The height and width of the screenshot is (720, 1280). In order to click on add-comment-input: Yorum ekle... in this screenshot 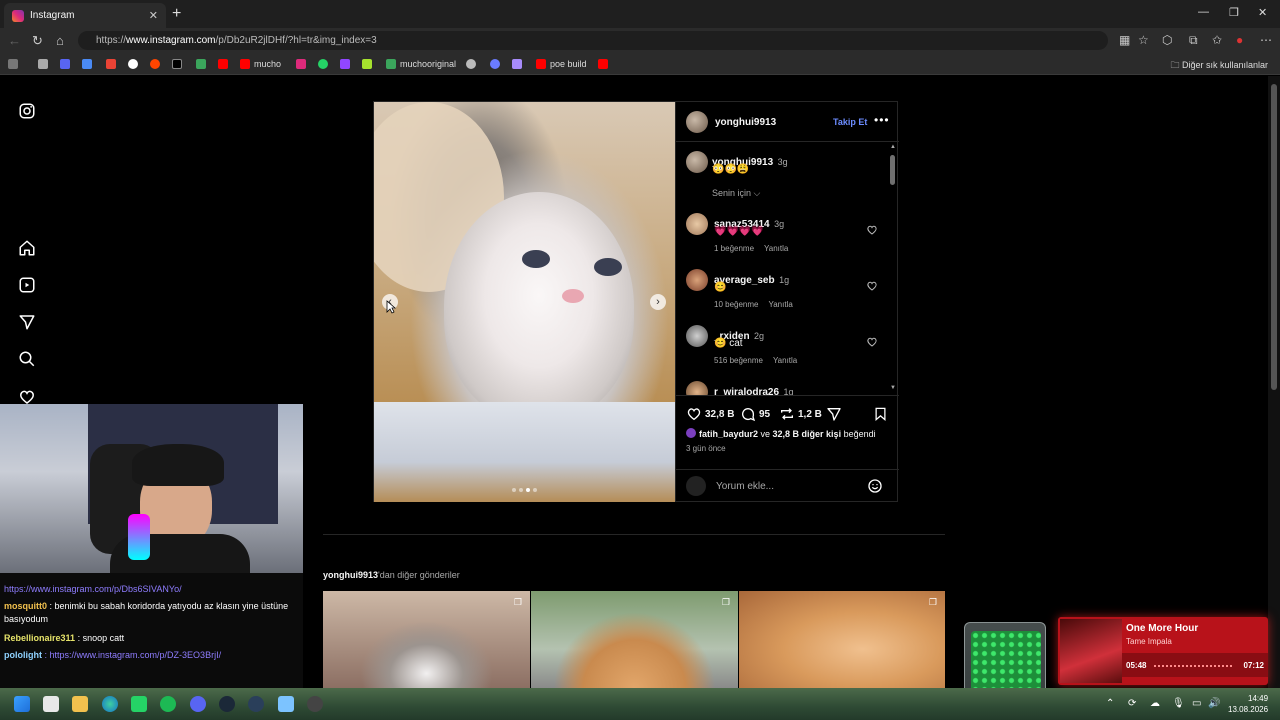, I will do `click(745, 486)`.